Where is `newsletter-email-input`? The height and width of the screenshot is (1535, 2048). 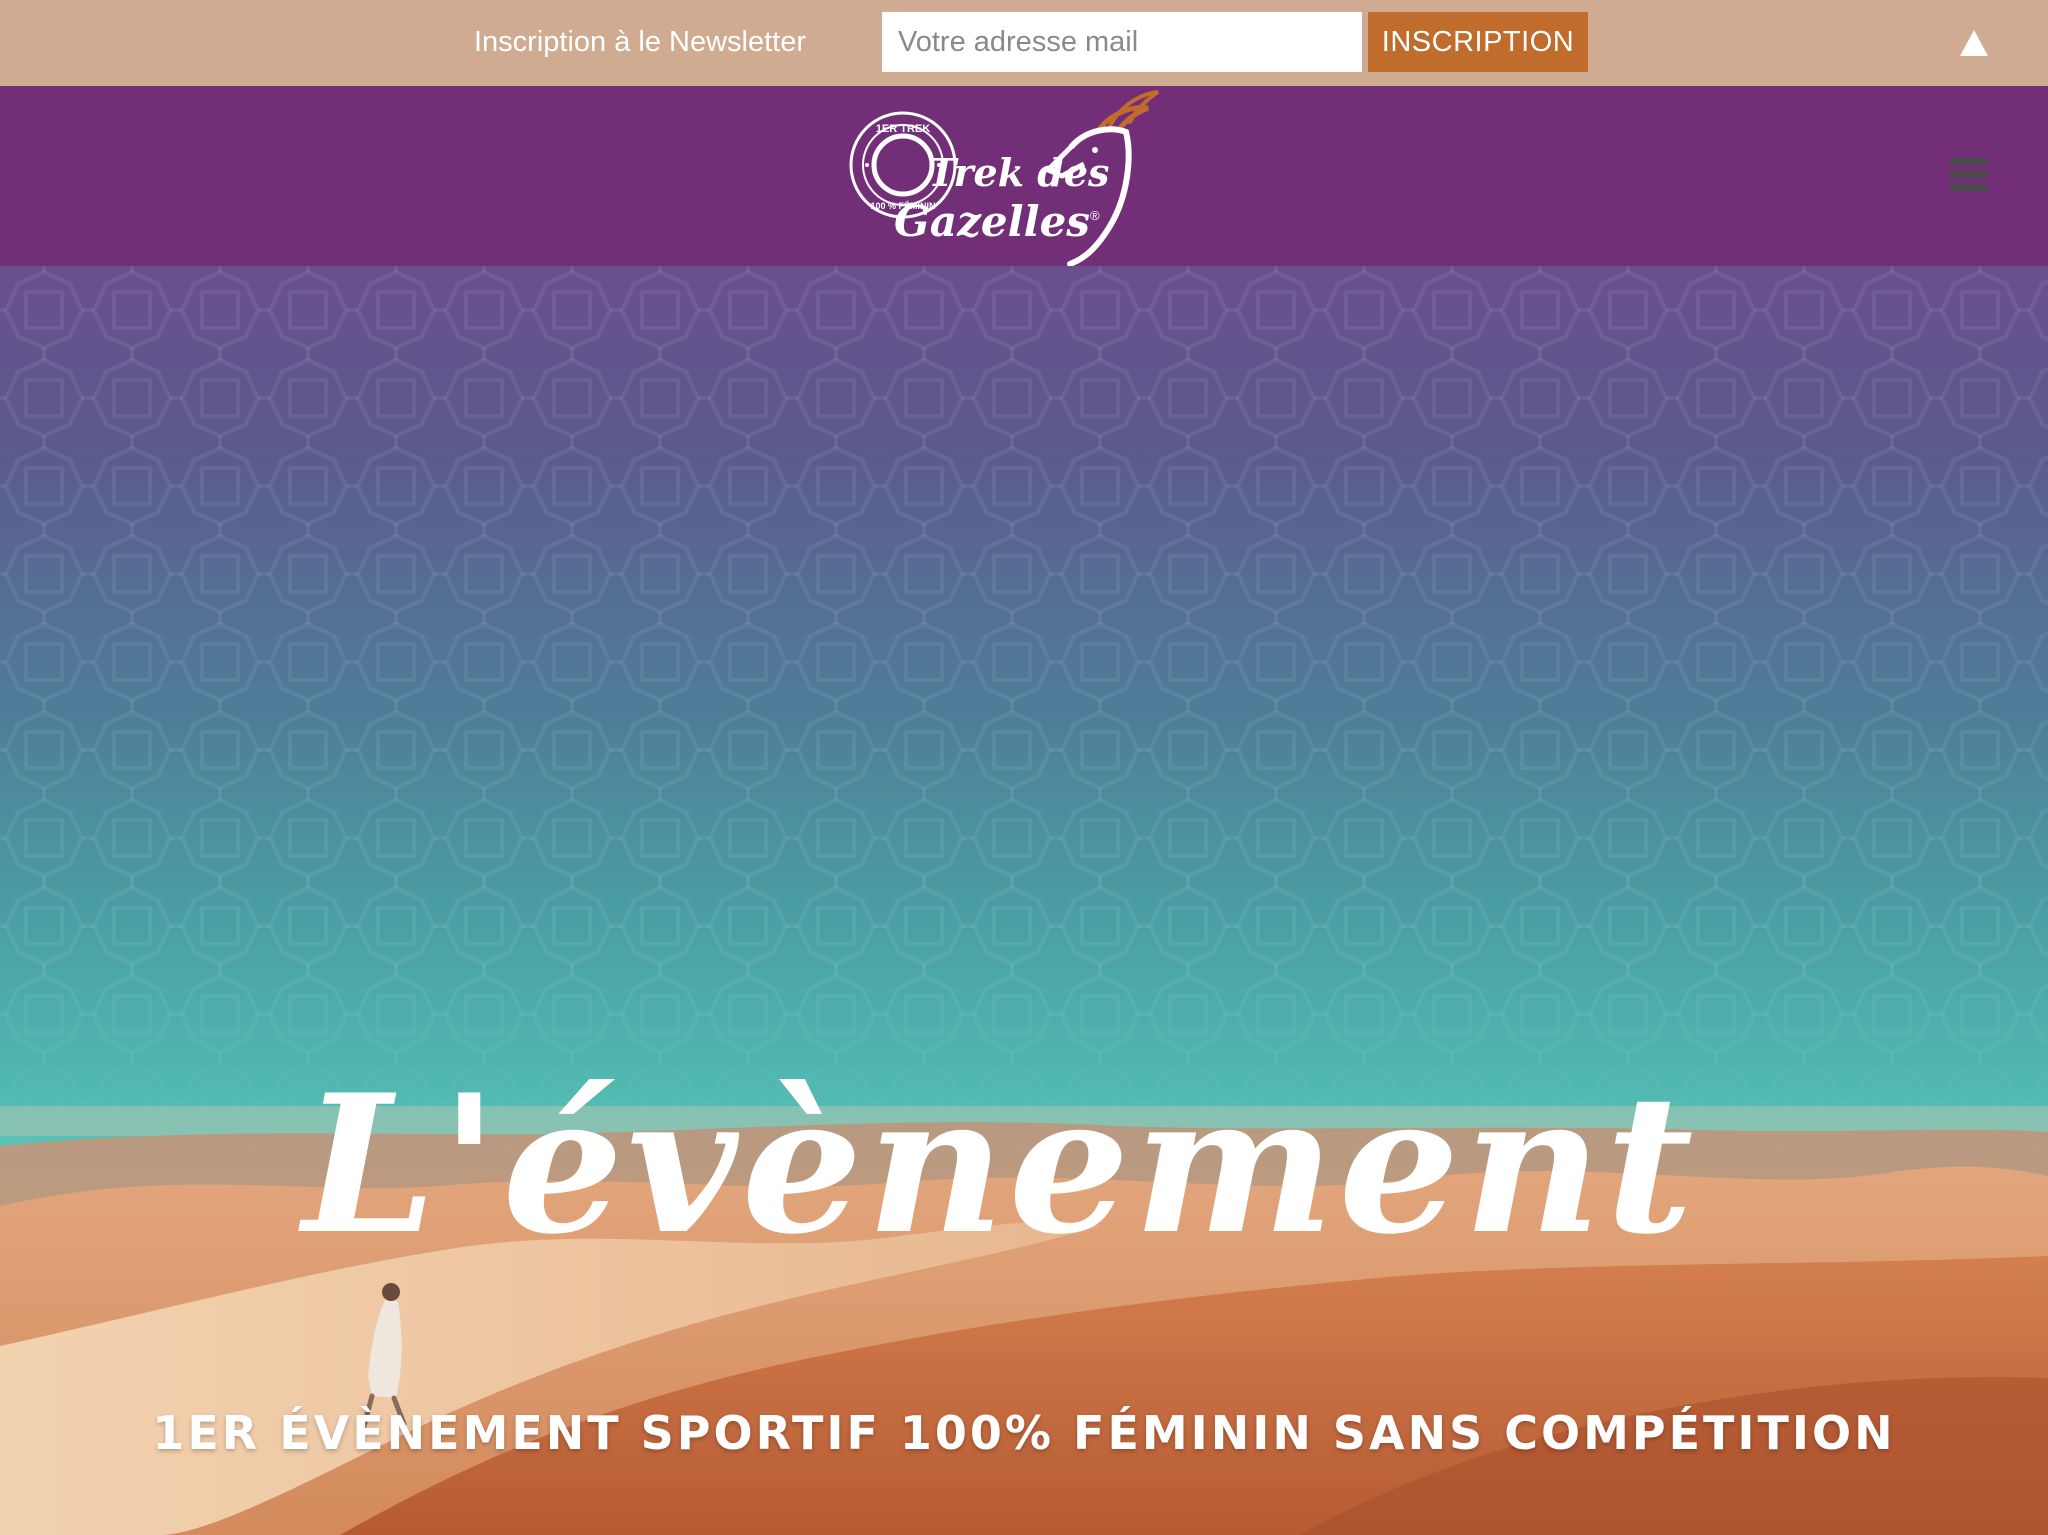
newsletter-email-input is located at coordinates (1122, 42).